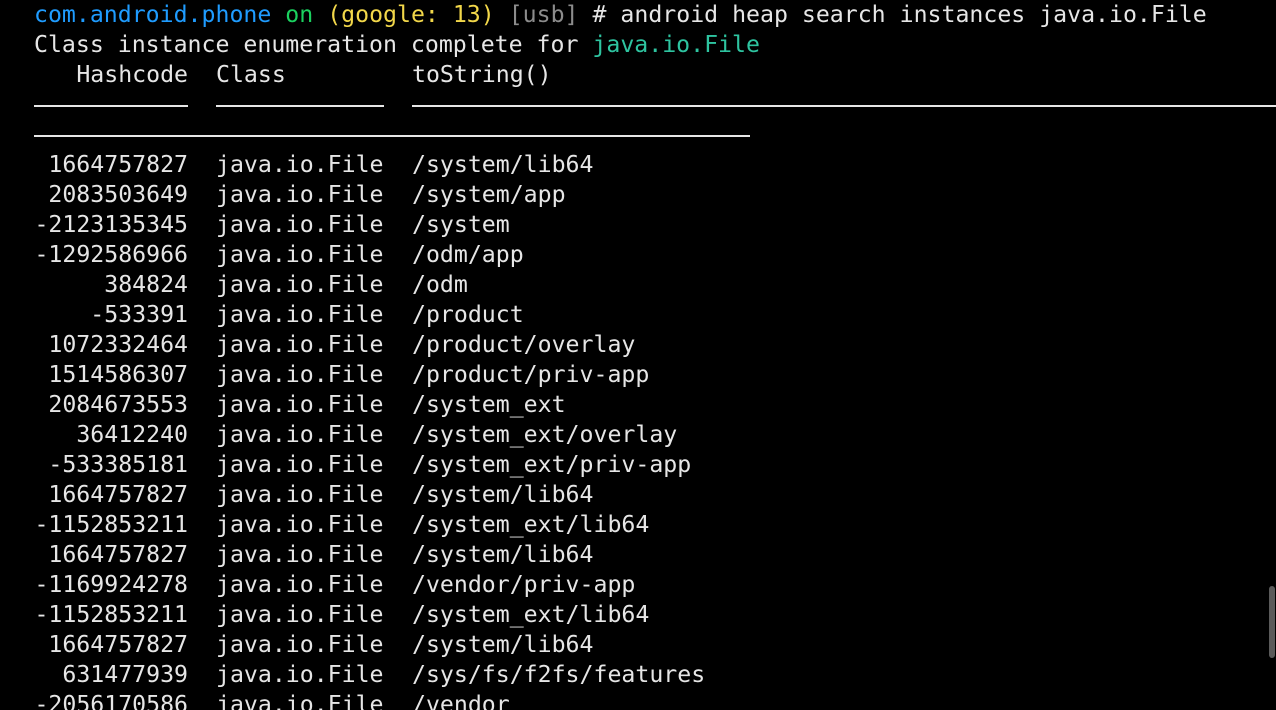 This screenshot has width=1276, height=710. What do you see at coordinates (655, 315) in the screenshot?
I see `table-row: -533391 java.io.File/product` at bounding box center [655, 315].